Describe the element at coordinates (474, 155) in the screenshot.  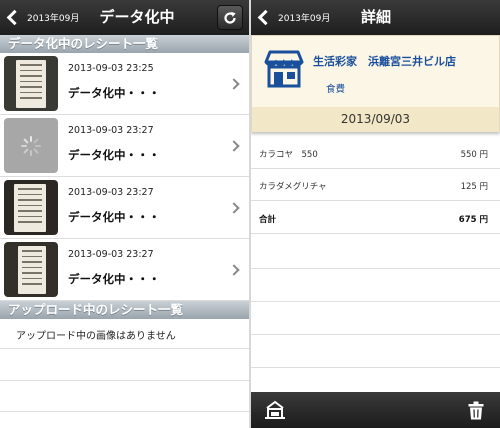
I see `item-price: 550 円` at that location.